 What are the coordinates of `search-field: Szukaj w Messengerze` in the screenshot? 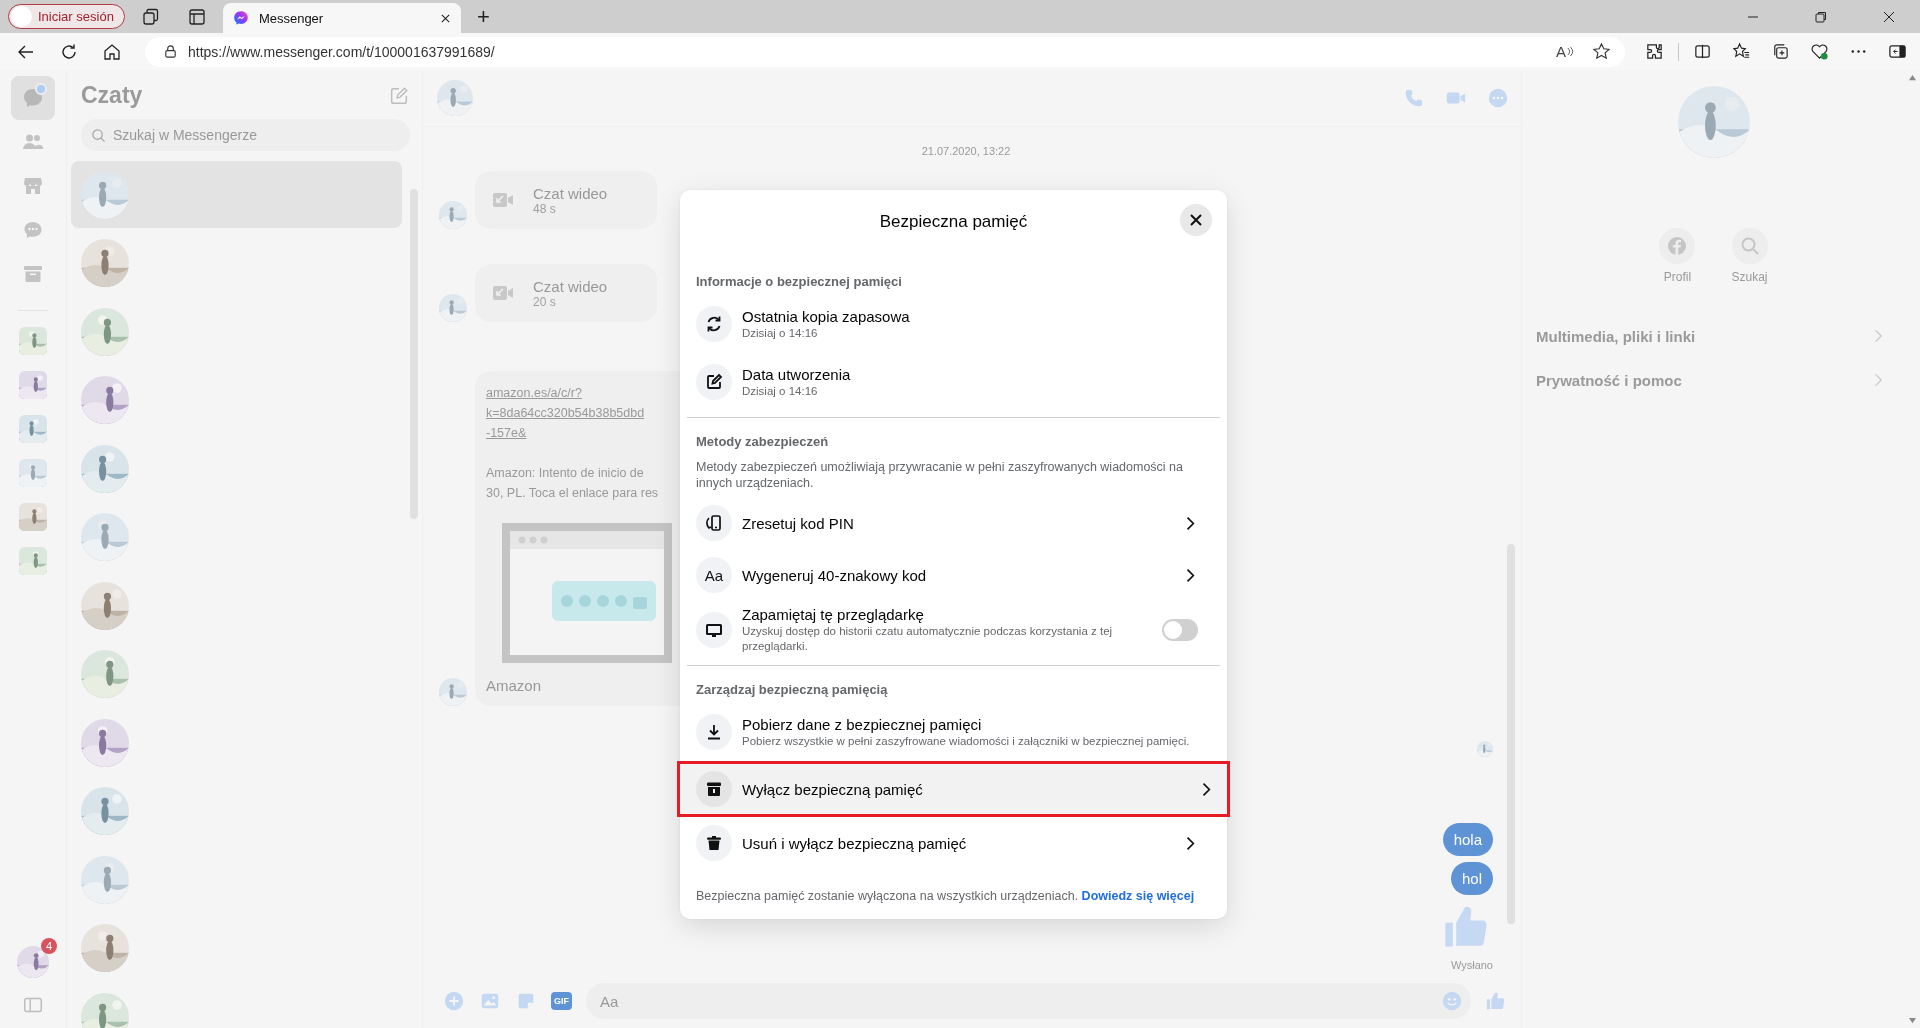 It's located at (245, 135).